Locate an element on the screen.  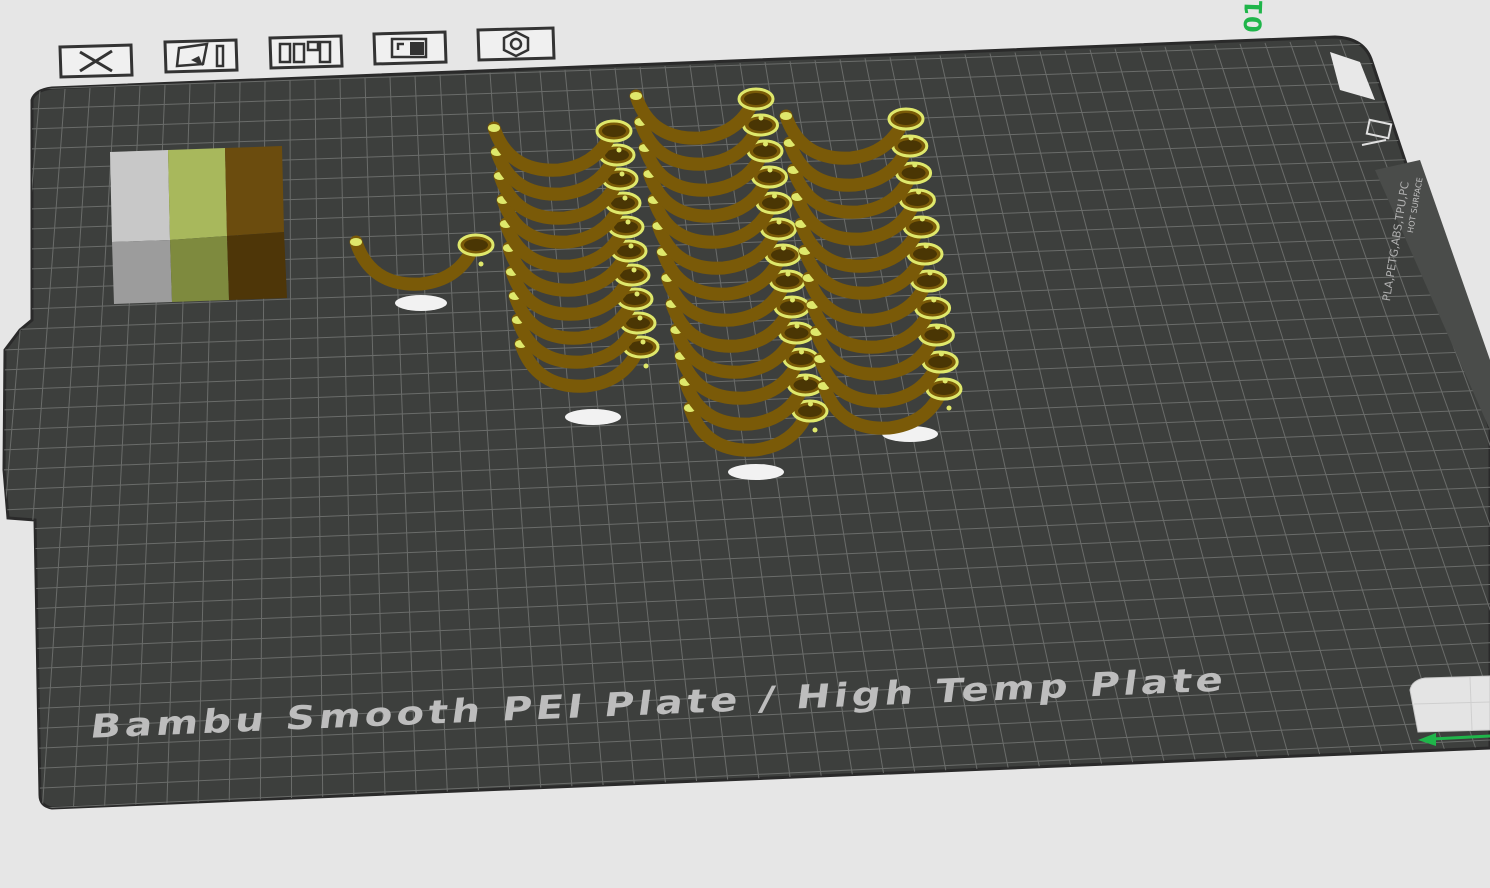
auto-orient-button is located at coordinates (201, 56).